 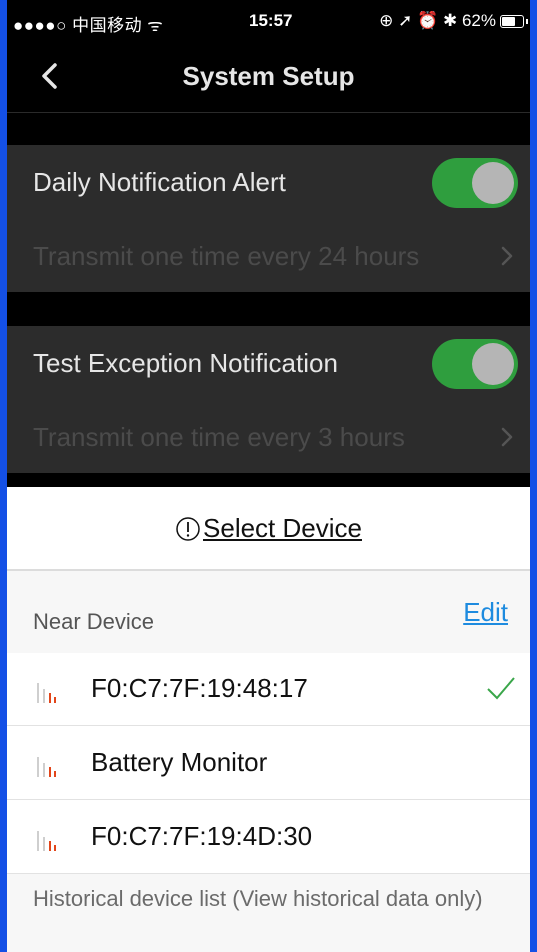 I want to click on sheet-title-text: Select Device, so click(x=282, y=528).